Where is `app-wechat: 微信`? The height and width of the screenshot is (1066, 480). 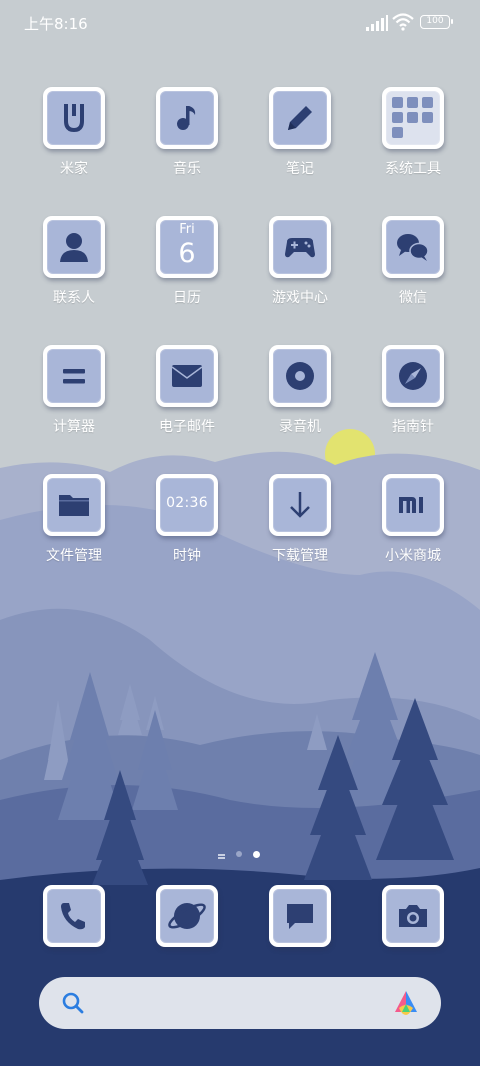
app-wechat: 微信 is located at coordinates (413, 271).